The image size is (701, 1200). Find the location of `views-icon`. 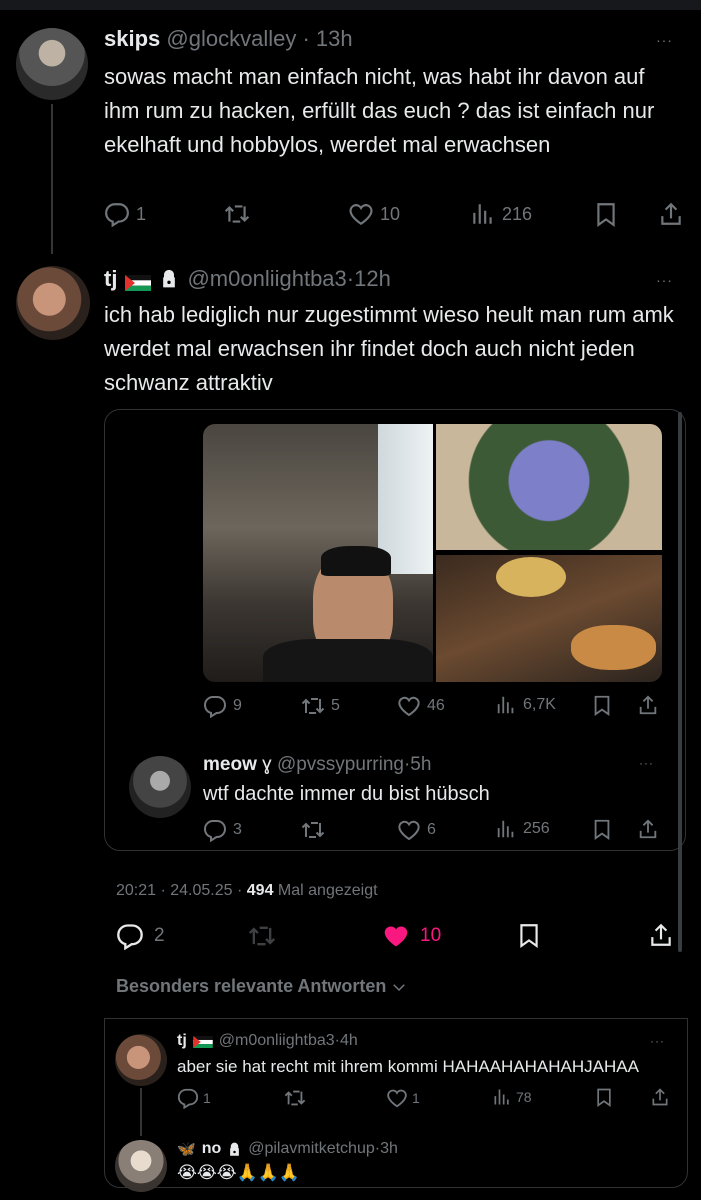

views-icon is located at coordinates (483, 214).